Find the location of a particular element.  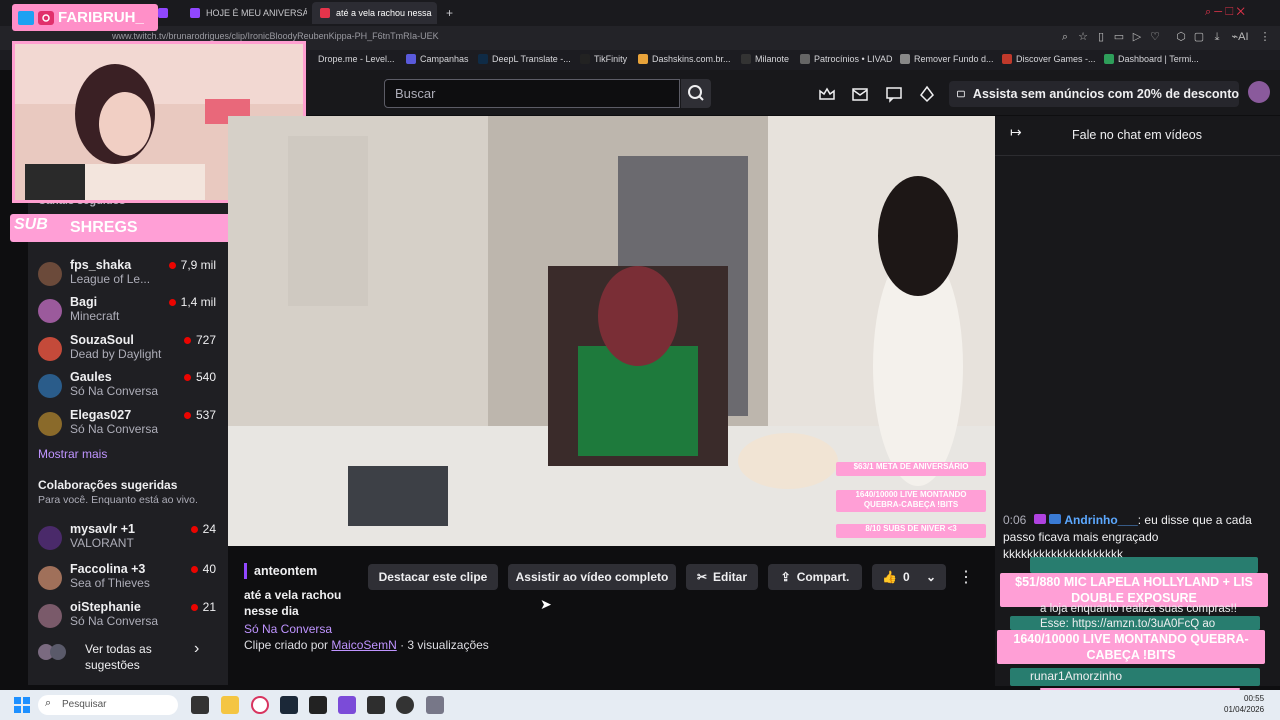

wallet-icon: ▢ is located at coordinates (1199, 37).